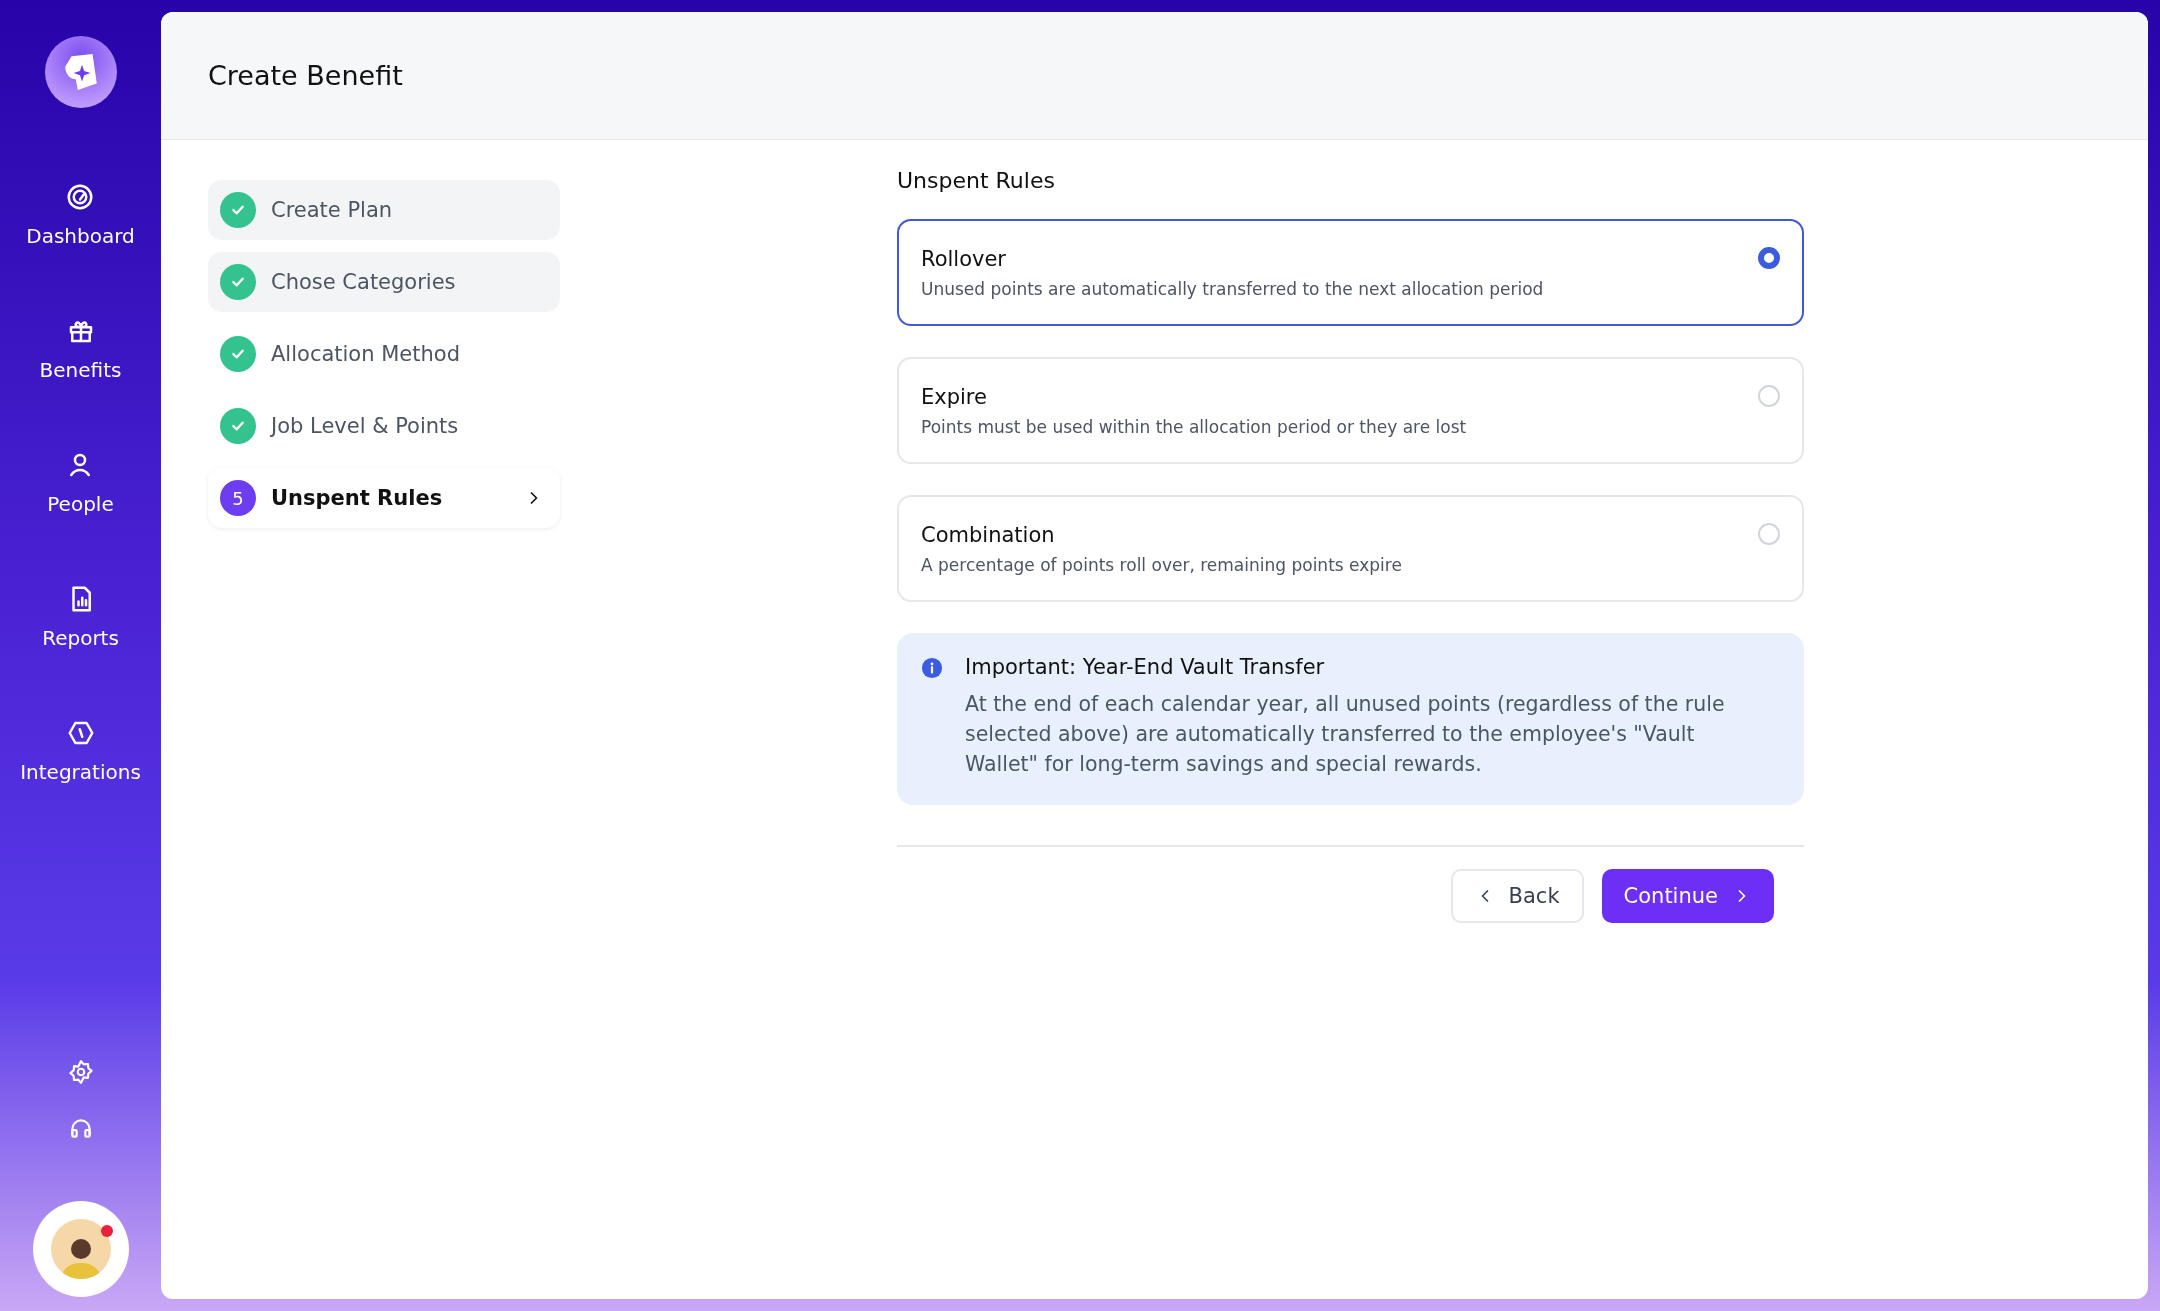  I want to click on option-title: Rollover, so click(964, 258).